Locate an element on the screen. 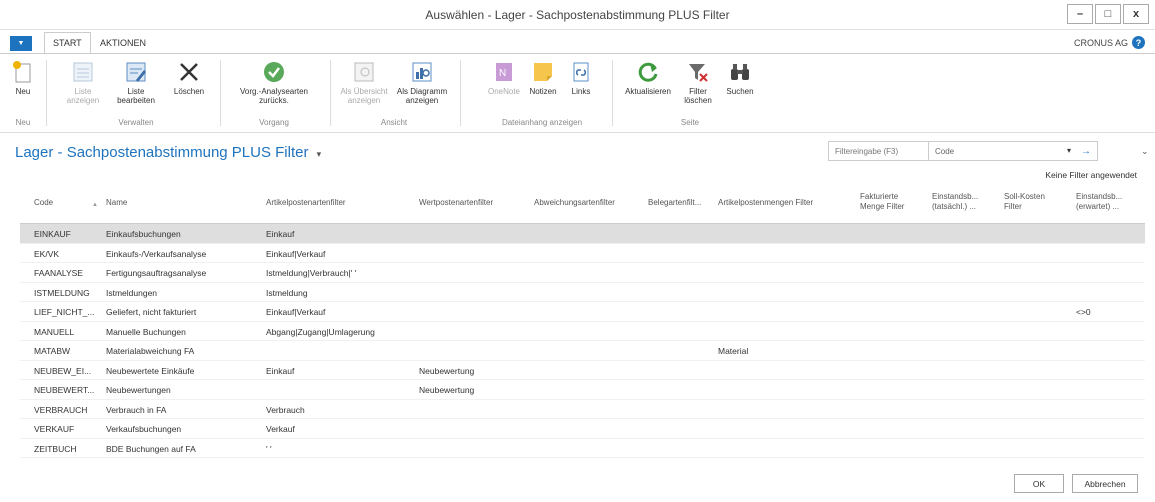 The image size is (1155, 502). notes-icon is located at coordinates (543, 72).